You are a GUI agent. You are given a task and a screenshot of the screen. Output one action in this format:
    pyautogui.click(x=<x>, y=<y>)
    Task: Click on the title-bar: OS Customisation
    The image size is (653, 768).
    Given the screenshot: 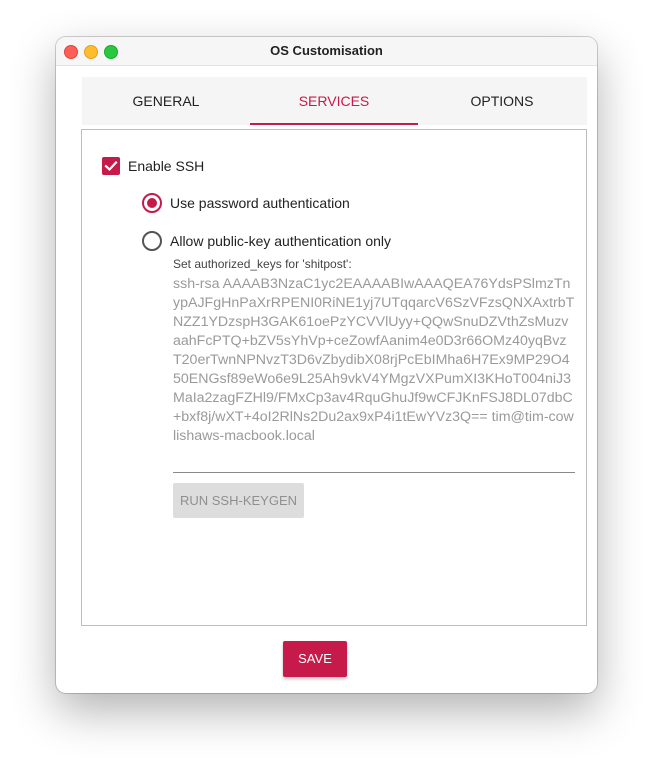 What is the action you would take?
    pyautogui.click(x=326, y=51)
    